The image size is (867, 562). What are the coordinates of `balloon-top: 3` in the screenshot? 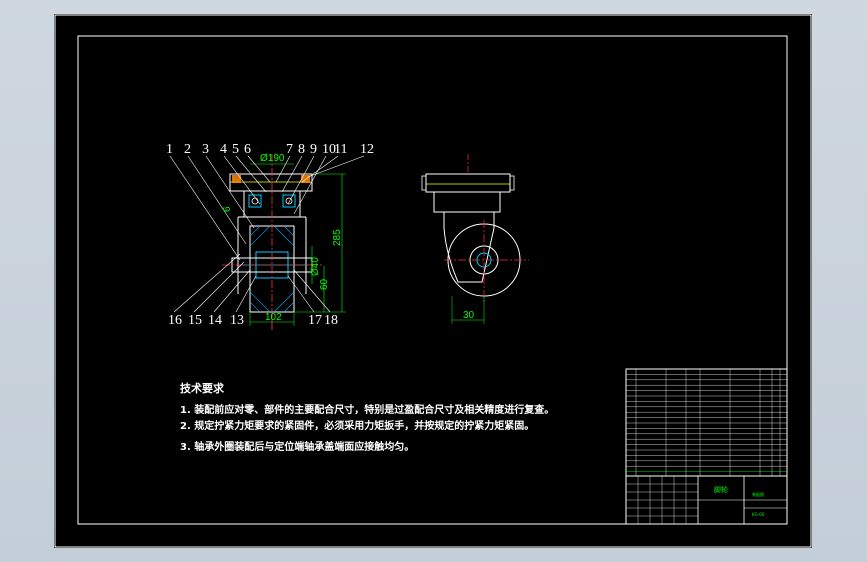 It's located at (205, 149).